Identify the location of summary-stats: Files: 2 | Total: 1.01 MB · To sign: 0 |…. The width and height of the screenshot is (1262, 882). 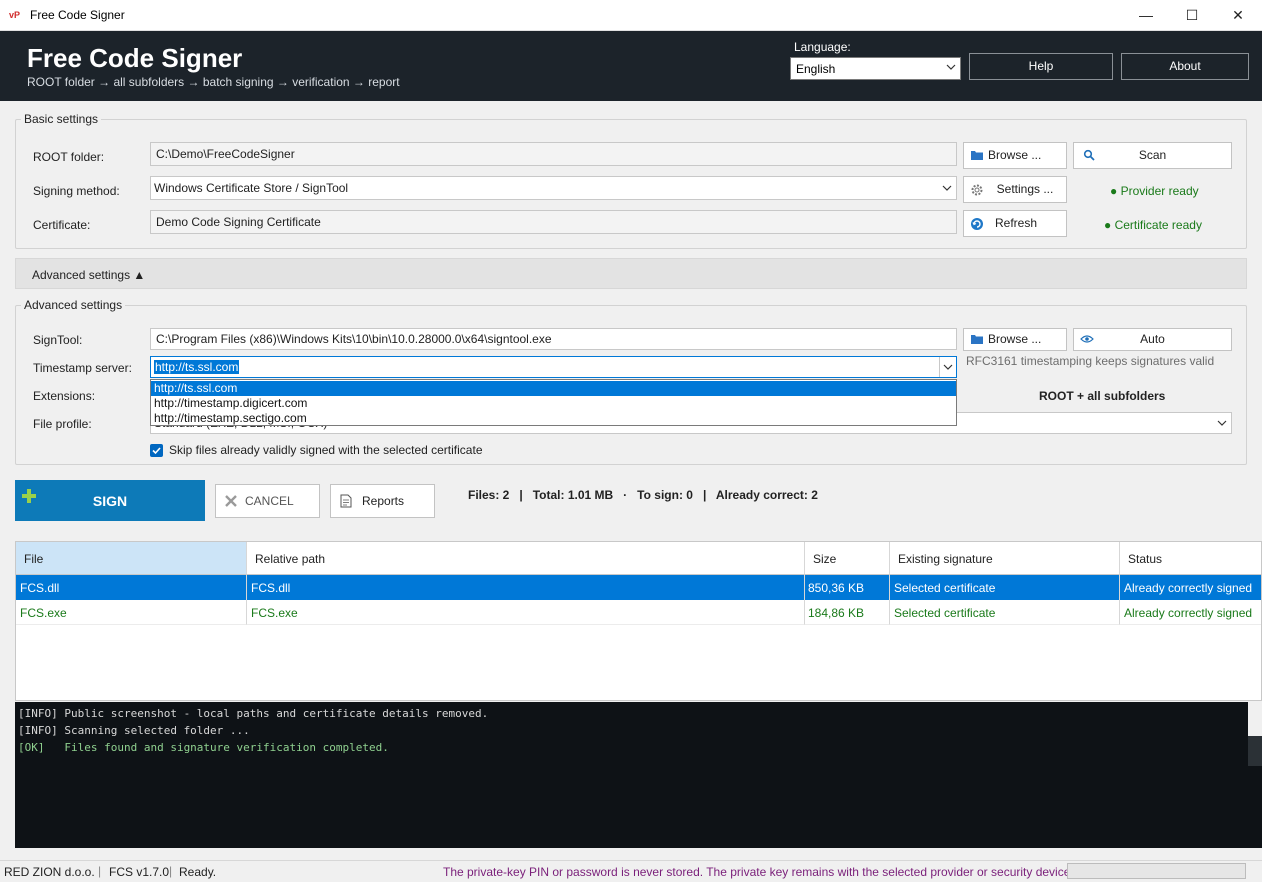
(643, 495).